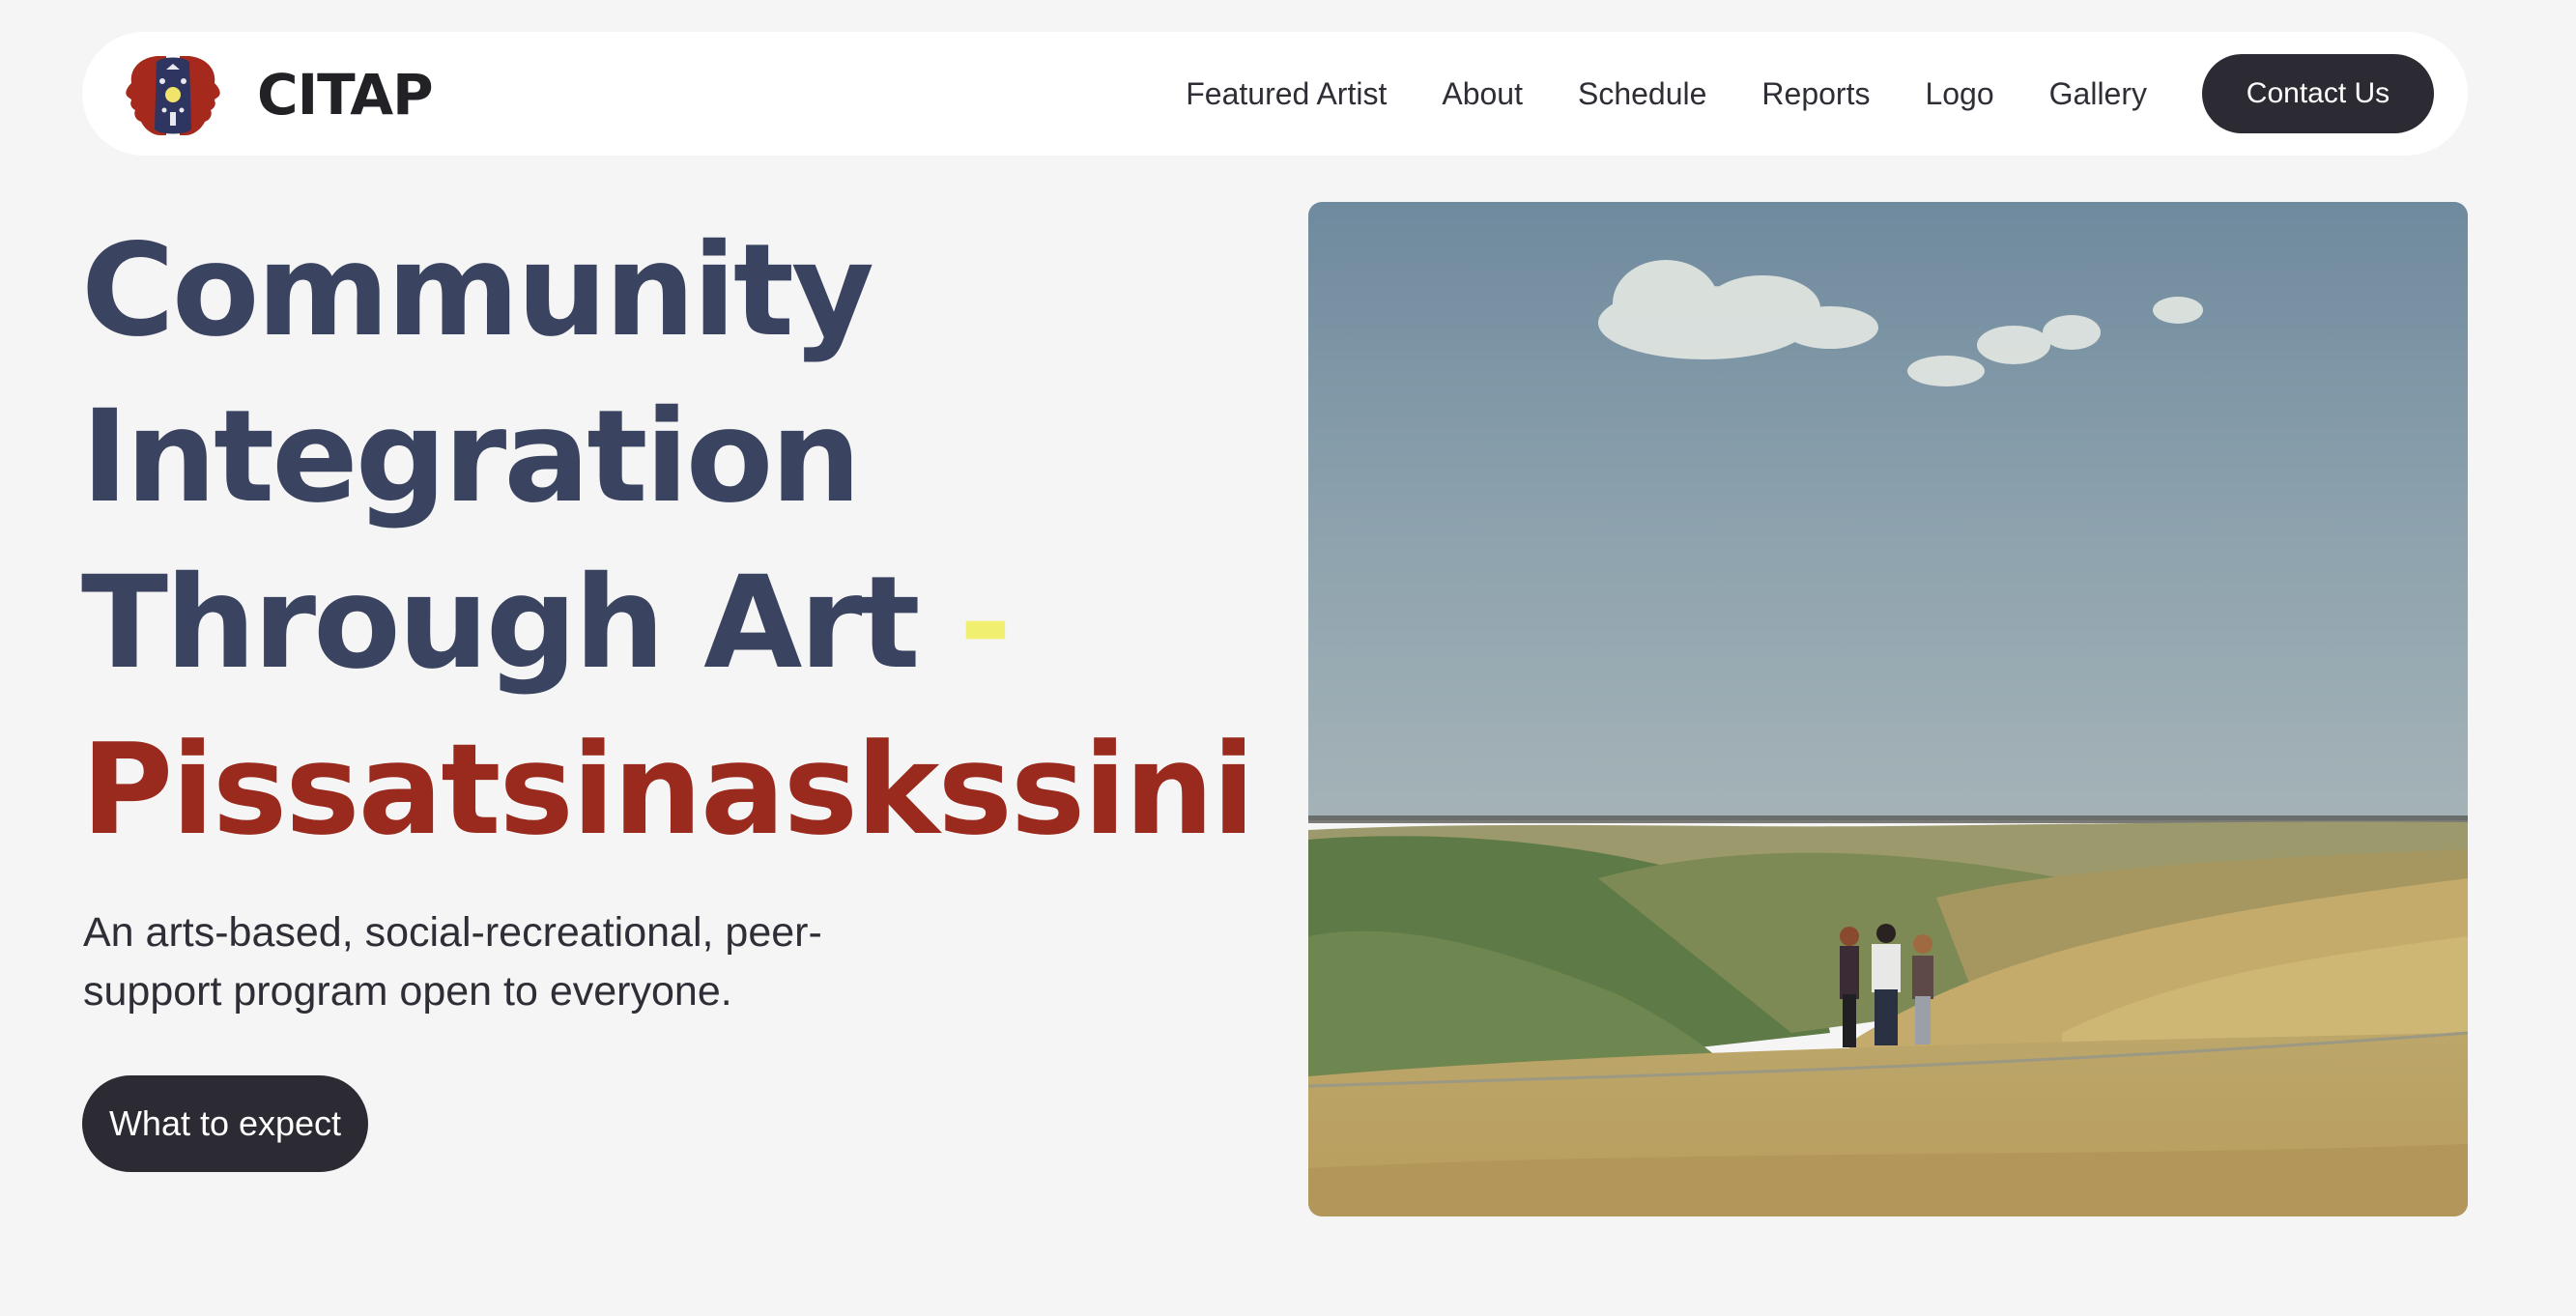 The width and height of the screenshot is (2576, 1316). Describe the element at coordinates (346, 95) in the screenshot. I see `brand-name: CITAP` at that location.